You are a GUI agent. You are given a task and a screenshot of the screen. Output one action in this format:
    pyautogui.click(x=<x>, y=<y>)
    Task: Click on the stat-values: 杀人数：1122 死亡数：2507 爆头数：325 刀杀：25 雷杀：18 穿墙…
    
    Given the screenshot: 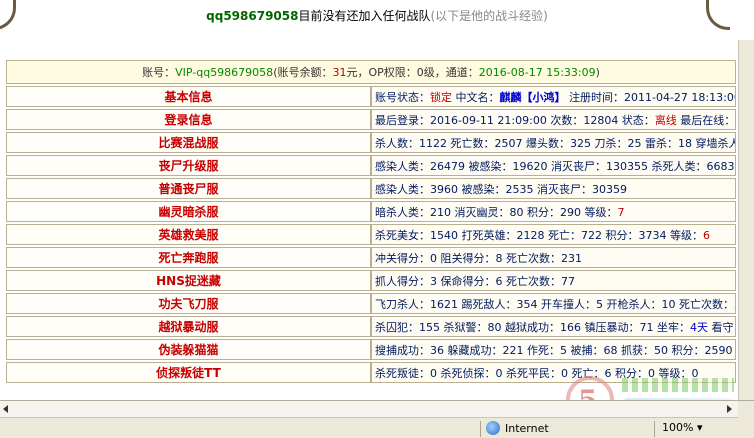 What is the action you would take?
    pyautogui.click(x=553, y=142)
    